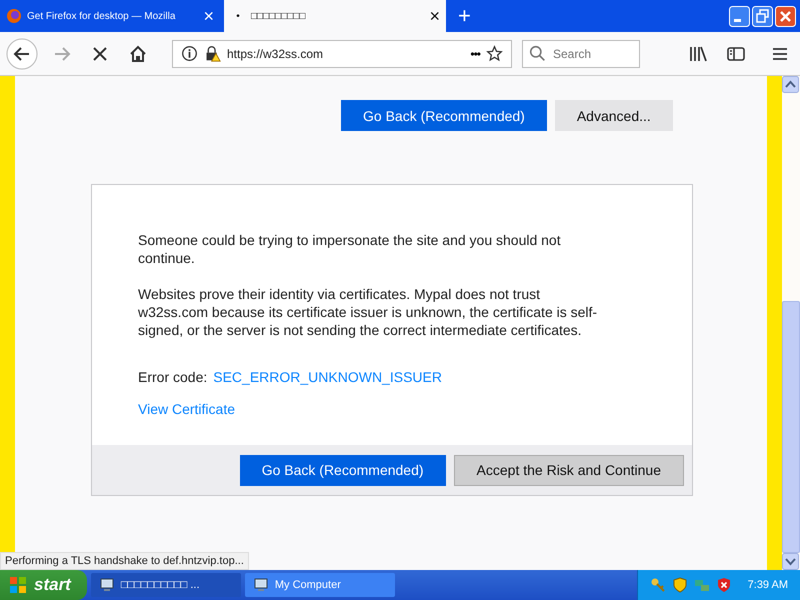 This screenshot has width=800, height=600. I want to click on browser-logo-icon, so click(14, 16).